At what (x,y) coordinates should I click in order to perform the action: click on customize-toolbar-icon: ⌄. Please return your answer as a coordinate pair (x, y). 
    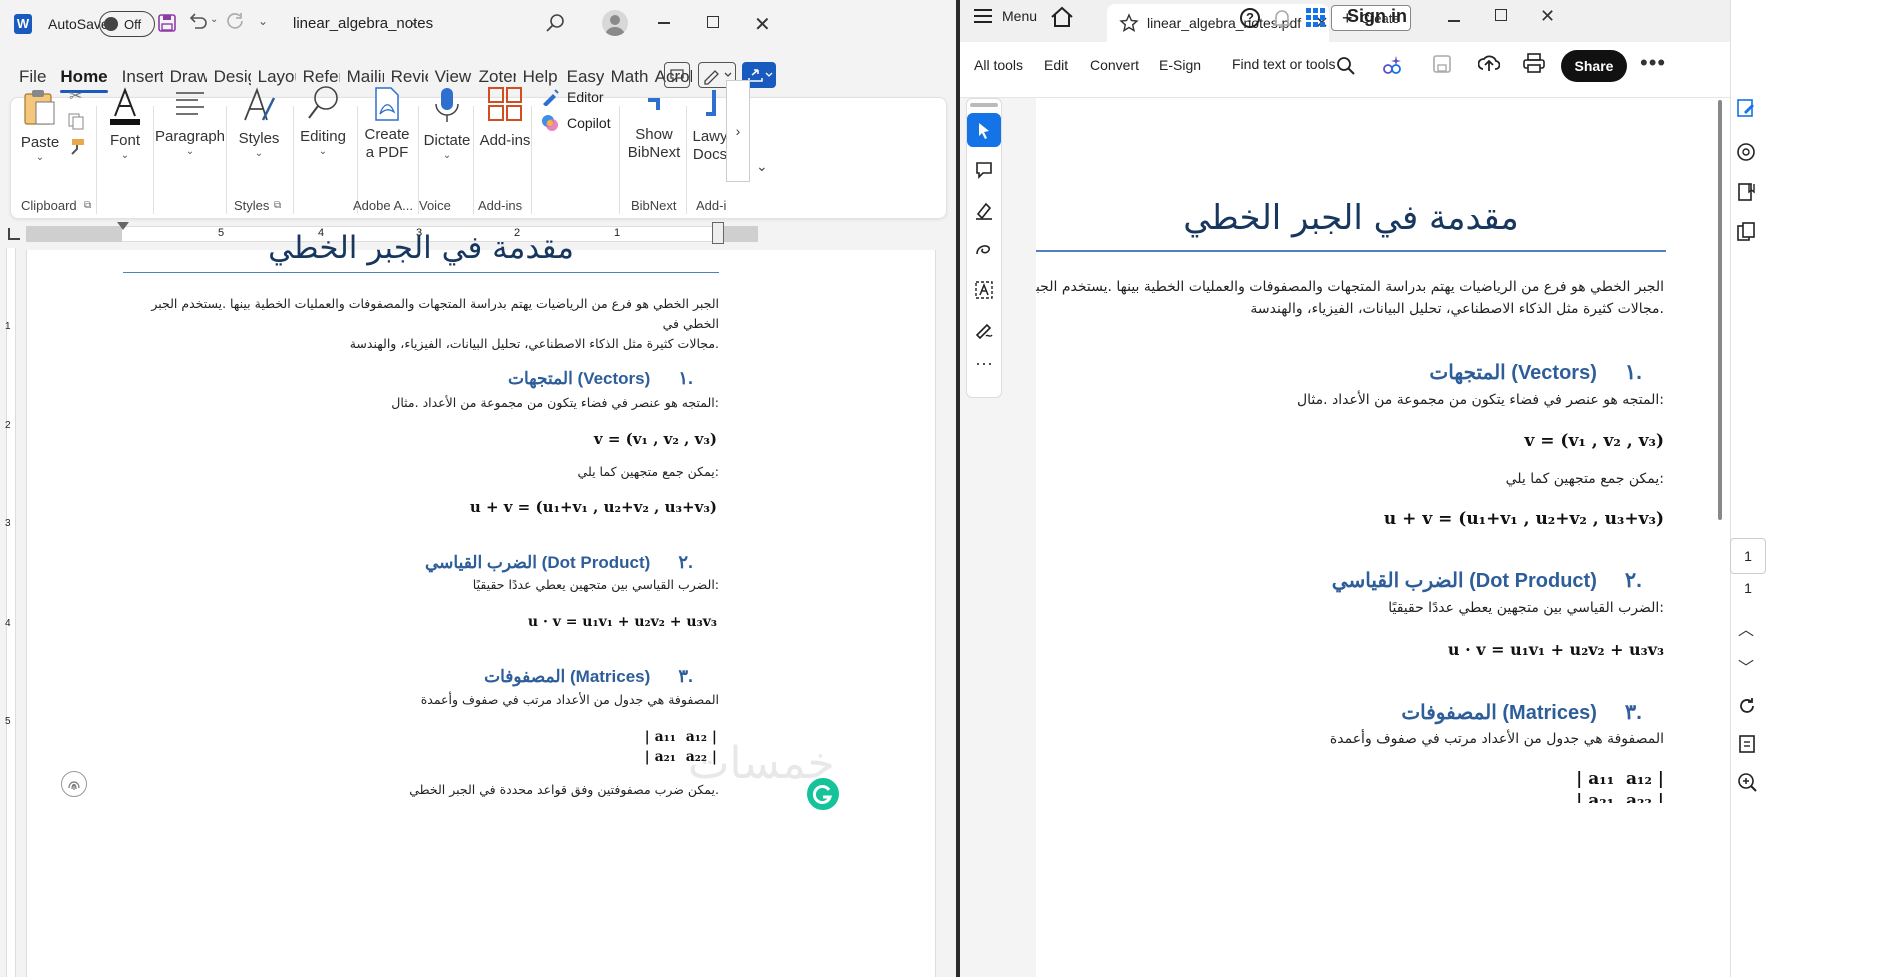
    Looking at the image, I should click on (263, 21).